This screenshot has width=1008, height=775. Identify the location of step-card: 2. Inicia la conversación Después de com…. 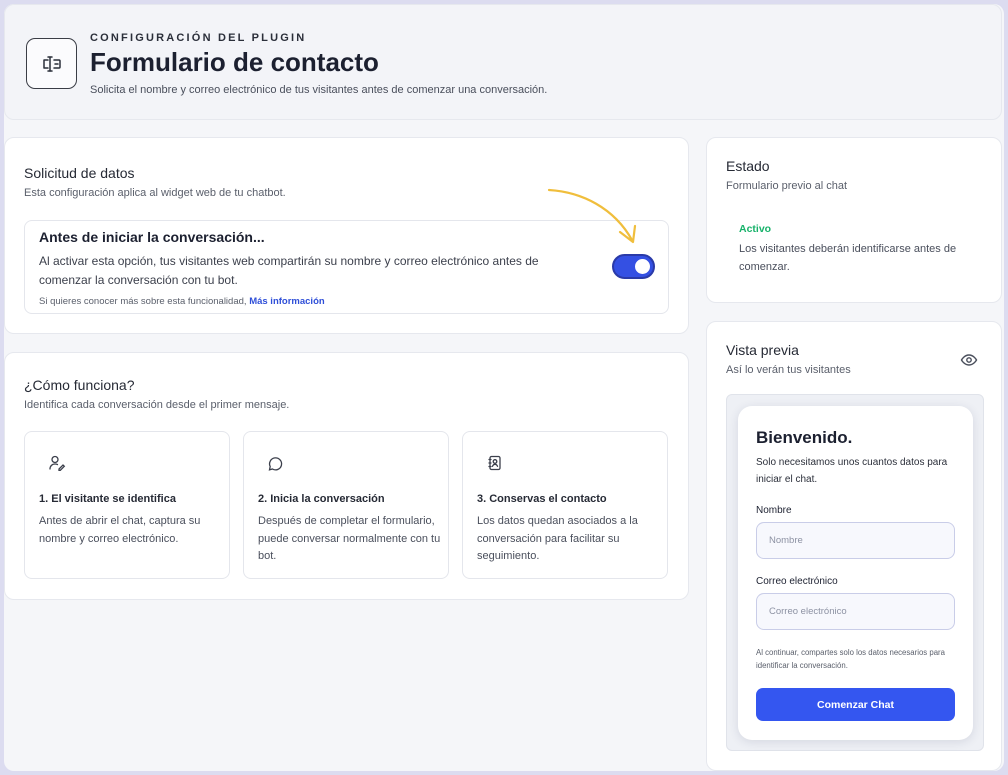
(346, 505).